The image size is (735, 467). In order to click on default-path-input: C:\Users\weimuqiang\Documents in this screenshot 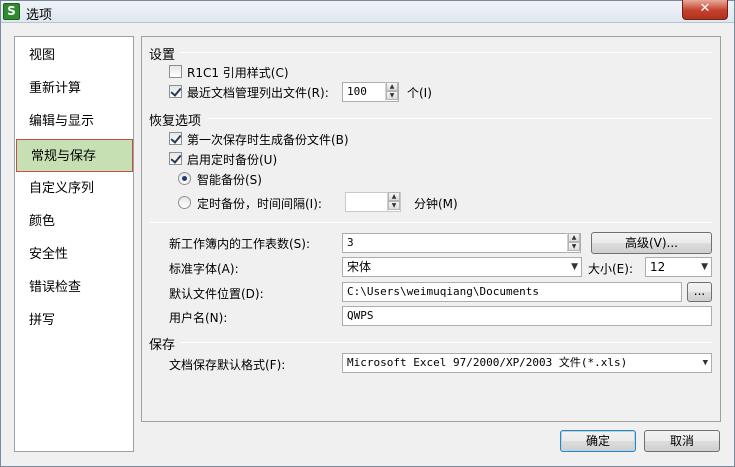, I will do `click(512, 292)`.